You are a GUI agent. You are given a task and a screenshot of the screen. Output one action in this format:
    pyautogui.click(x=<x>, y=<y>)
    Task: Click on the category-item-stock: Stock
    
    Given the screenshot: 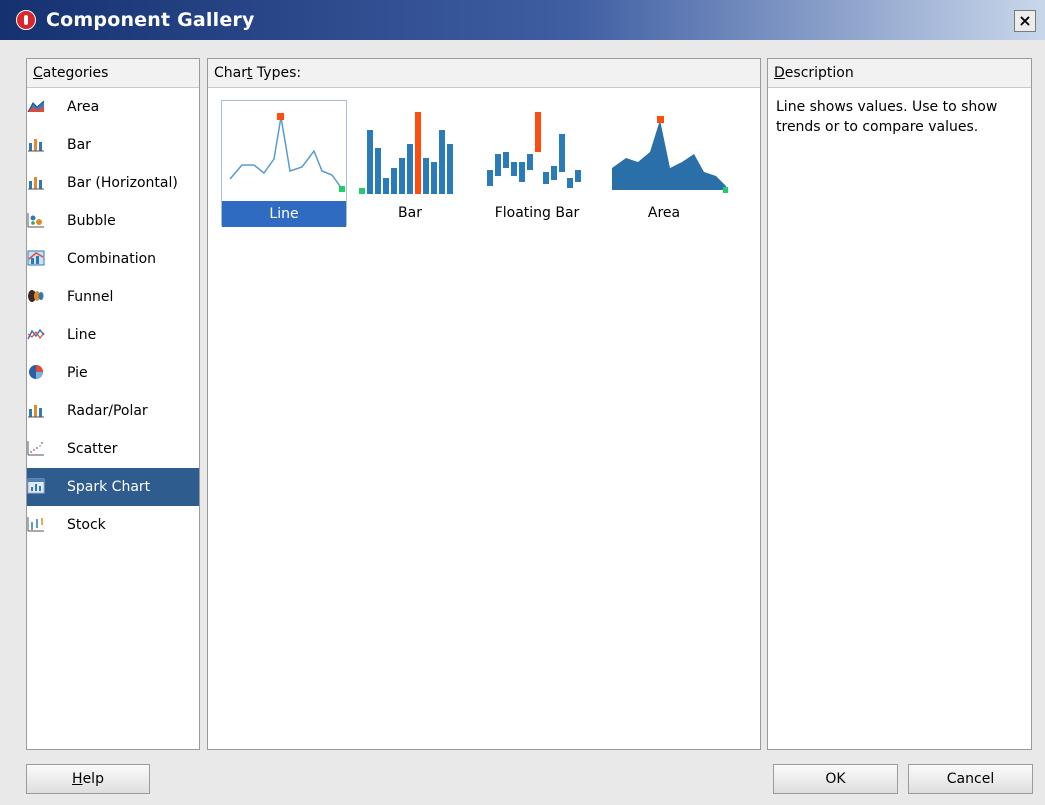 What is the action you would take?
    pyautogui.click(x=113, y=525)
    